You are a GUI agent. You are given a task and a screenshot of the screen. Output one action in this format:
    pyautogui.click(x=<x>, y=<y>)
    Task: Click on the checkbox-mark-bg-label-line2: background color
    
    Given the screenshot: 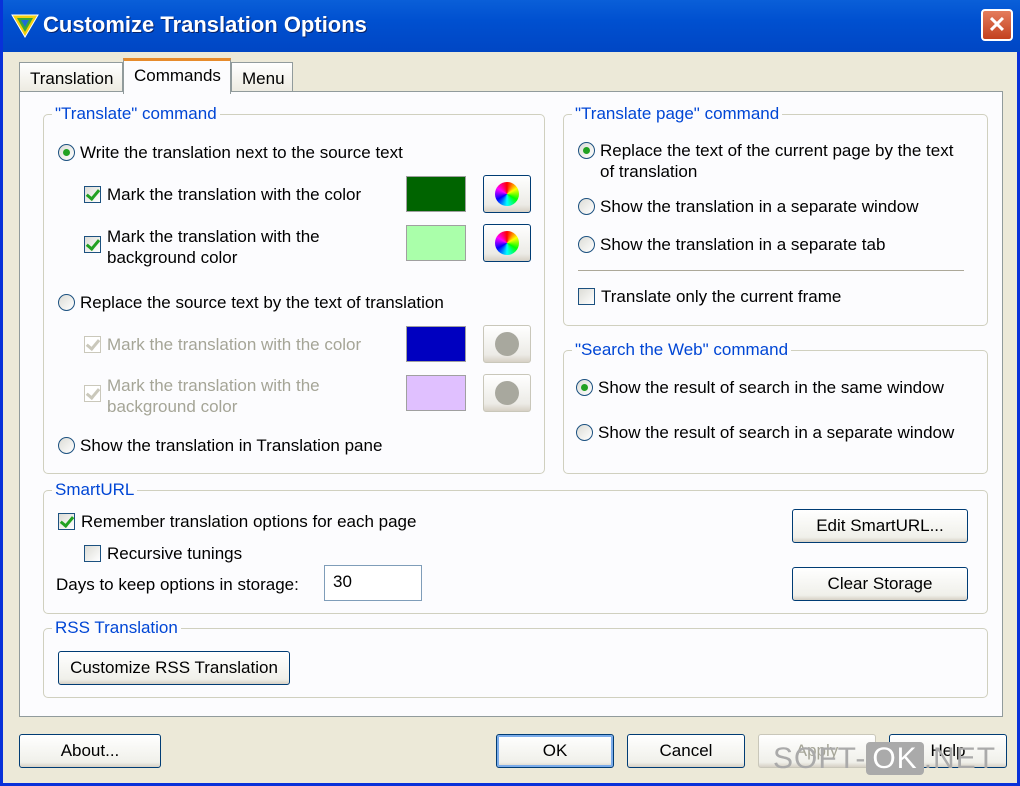 What is the action you would take?
    pyautogui.click(x=172, y=257)
    